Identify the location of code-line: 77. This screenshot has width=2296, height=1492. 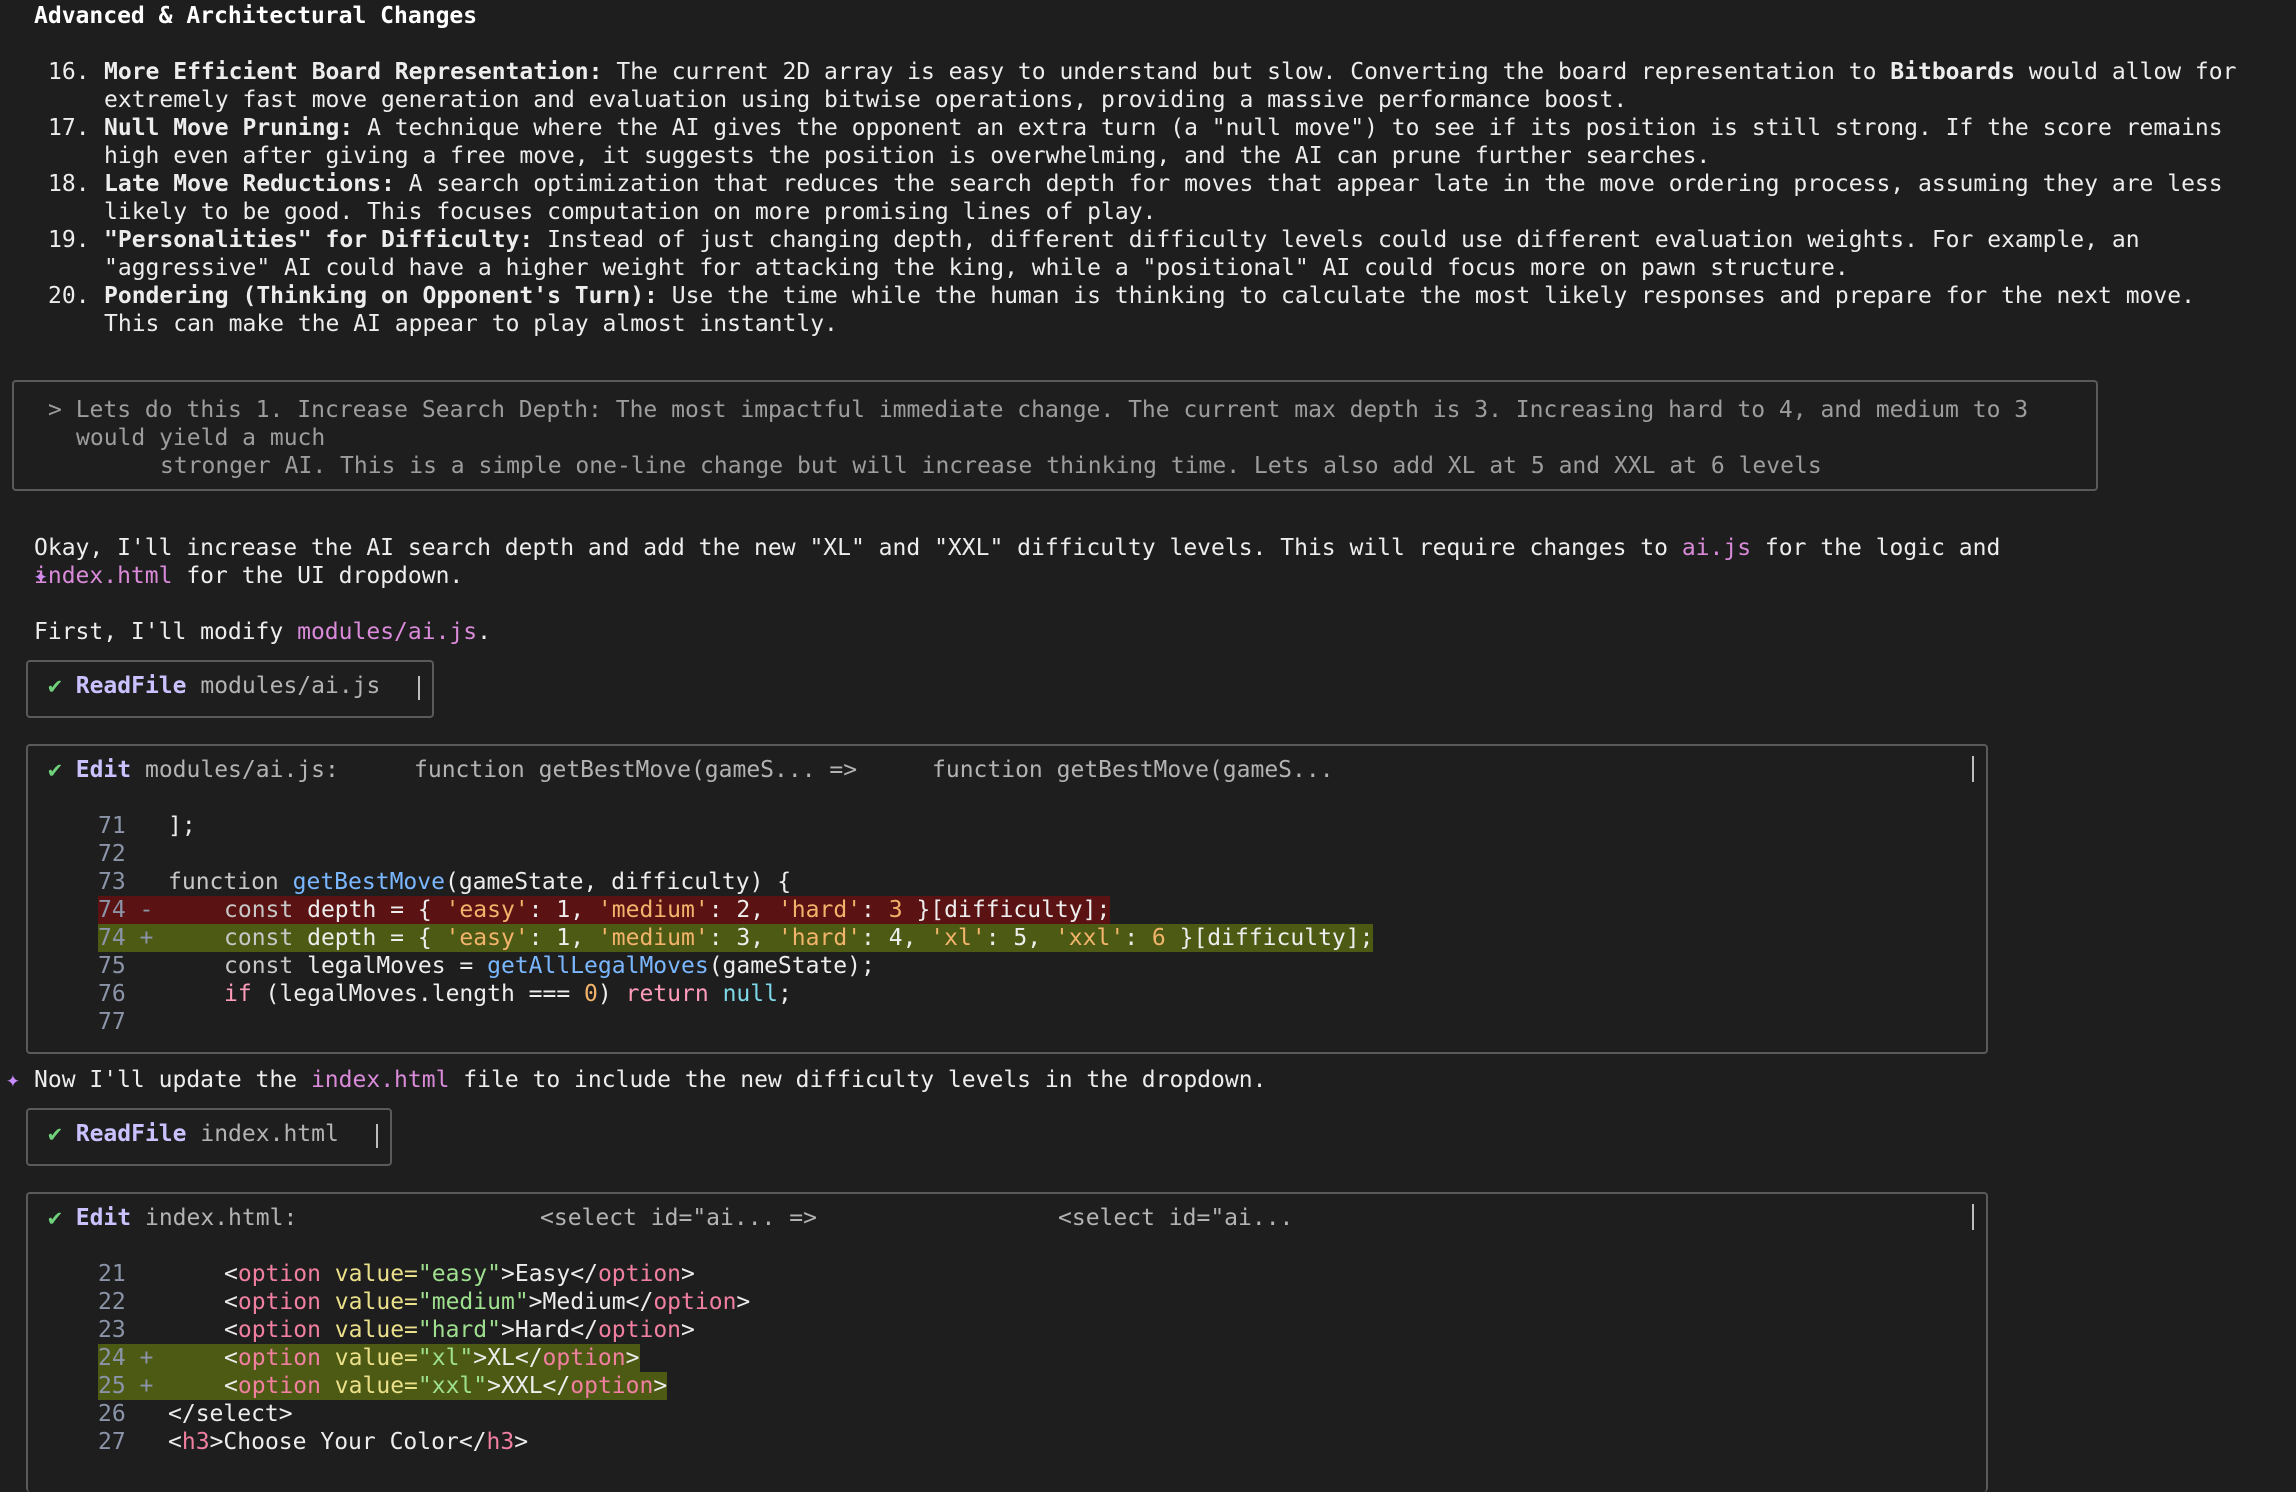
(133, 1022).